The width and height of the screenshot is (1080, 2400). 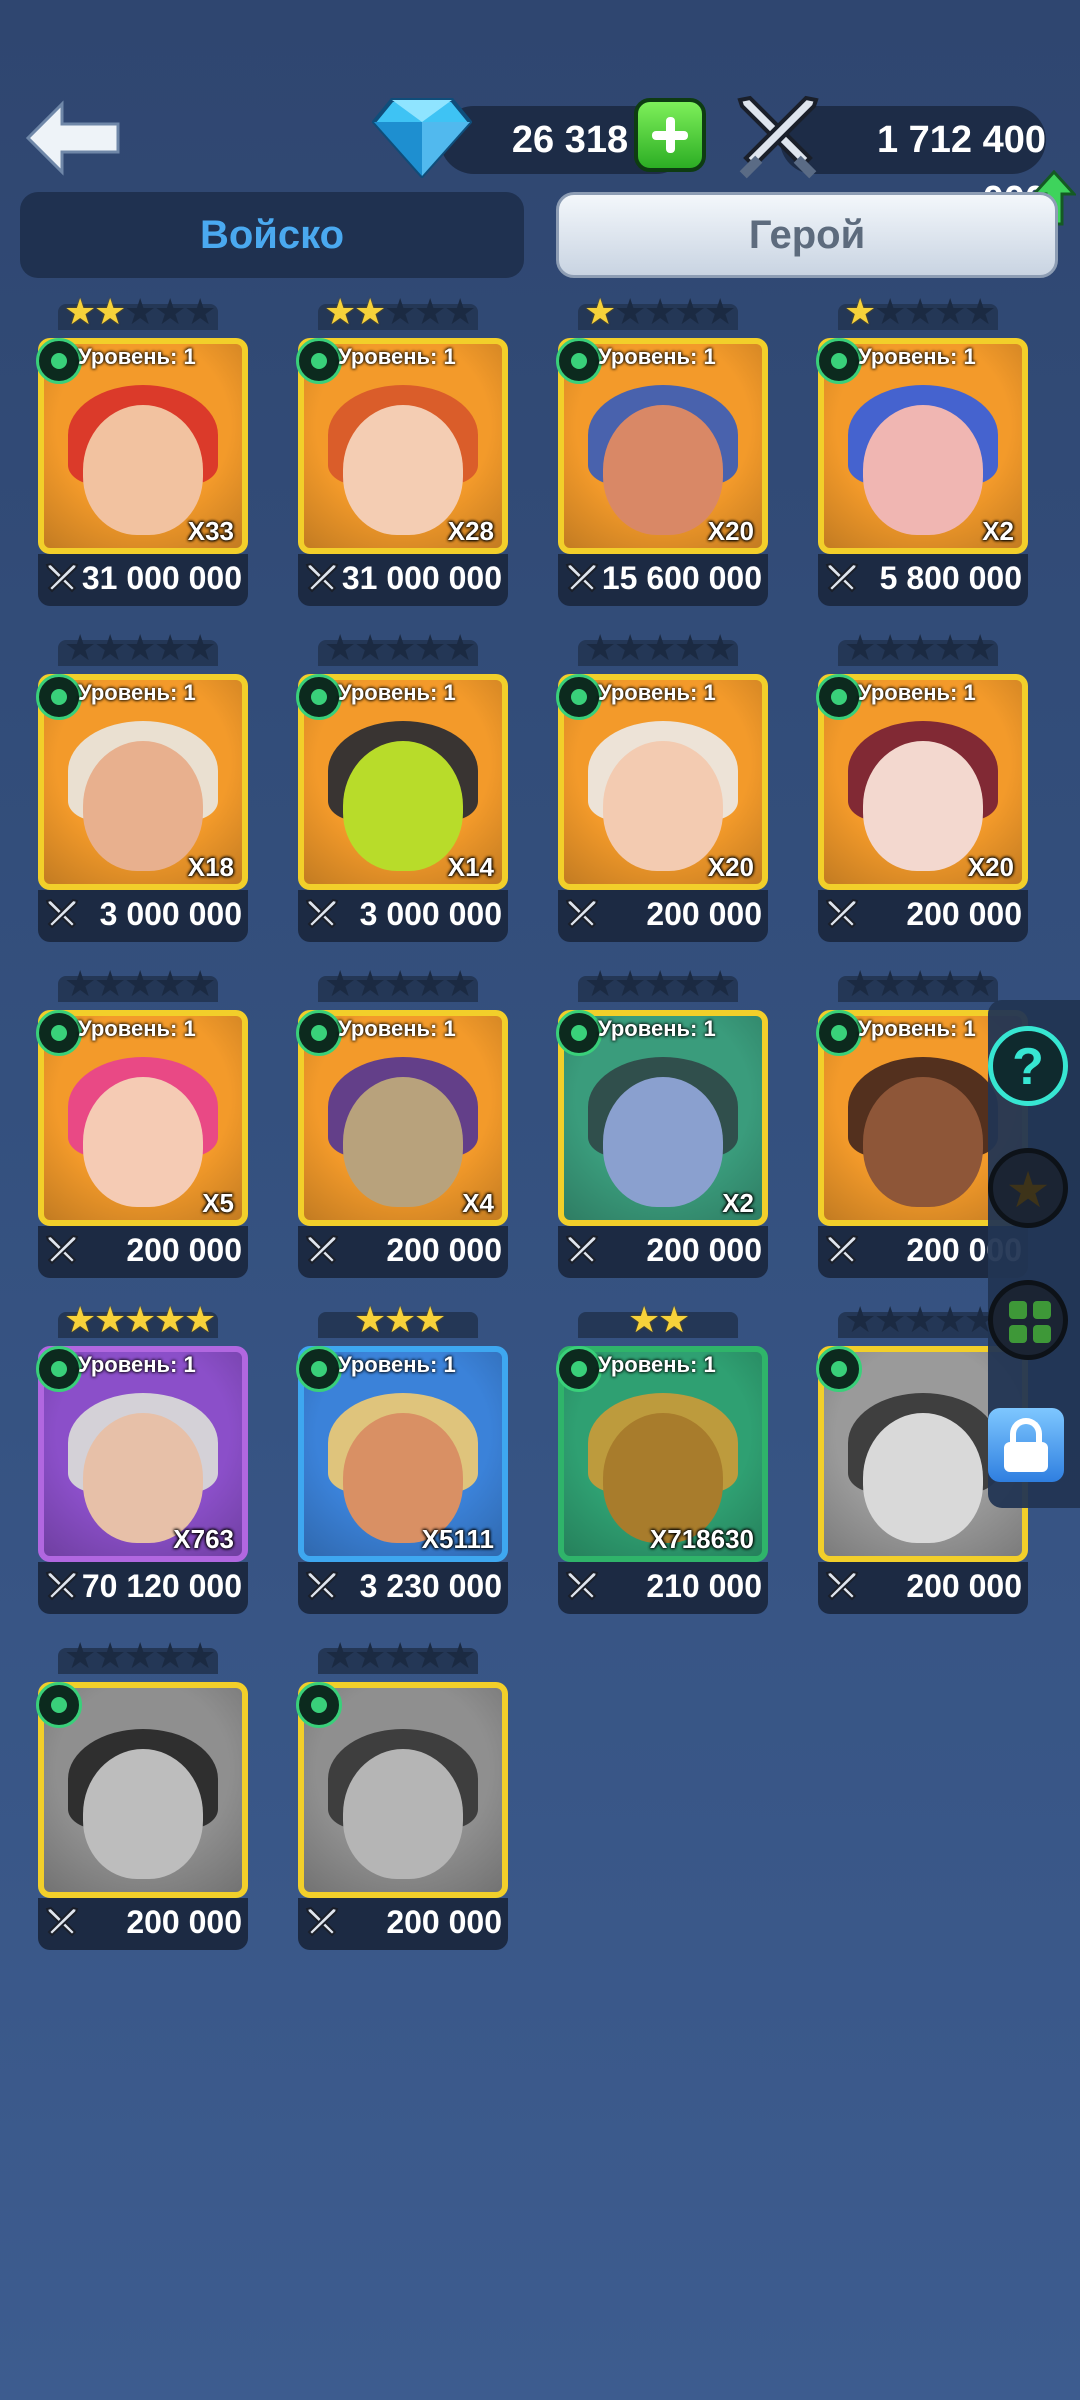 What do you see at coordinates (422, 138) in the screenshot?
I see `diamond-icon` at bounding box center [422, 138].